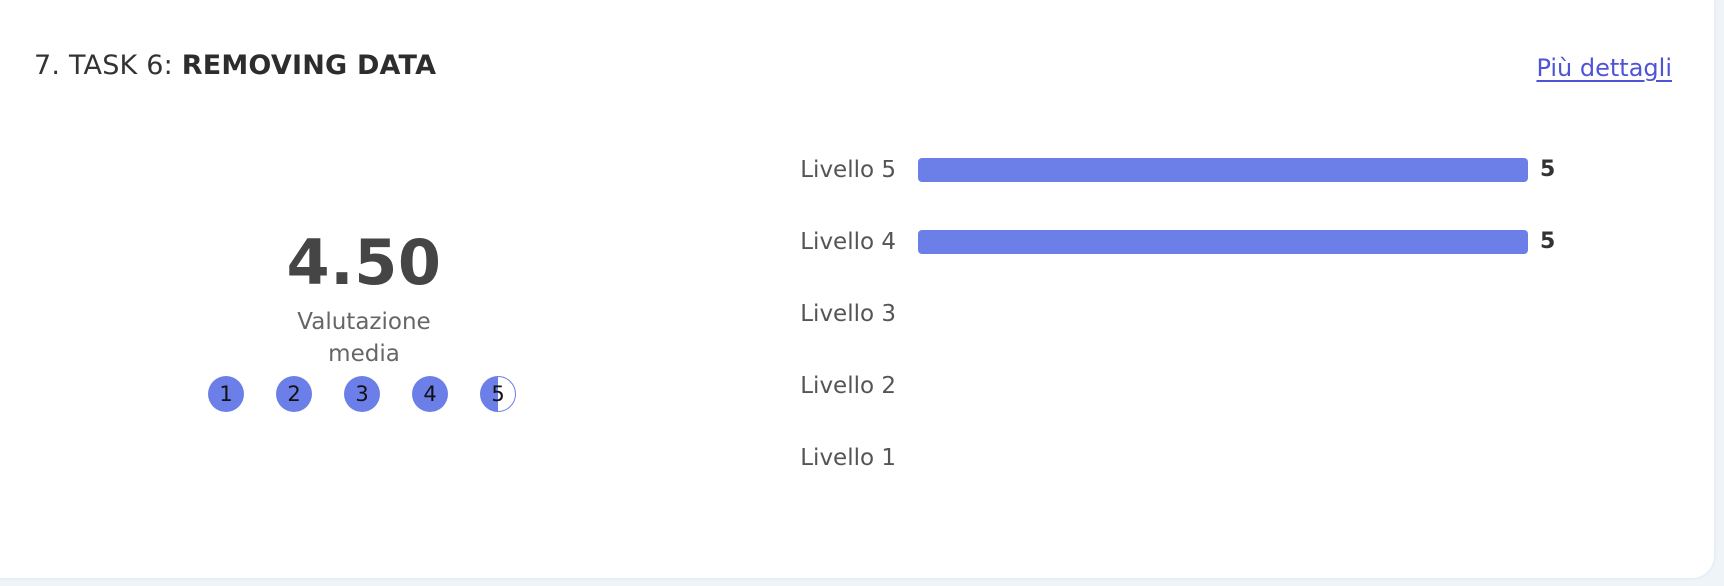 This screenshot has height=586, width=1724. Describe the element at coordinates (364, 301) in the screenshot. I see `average-score-block: 4.50 Valutazione media` at that location.